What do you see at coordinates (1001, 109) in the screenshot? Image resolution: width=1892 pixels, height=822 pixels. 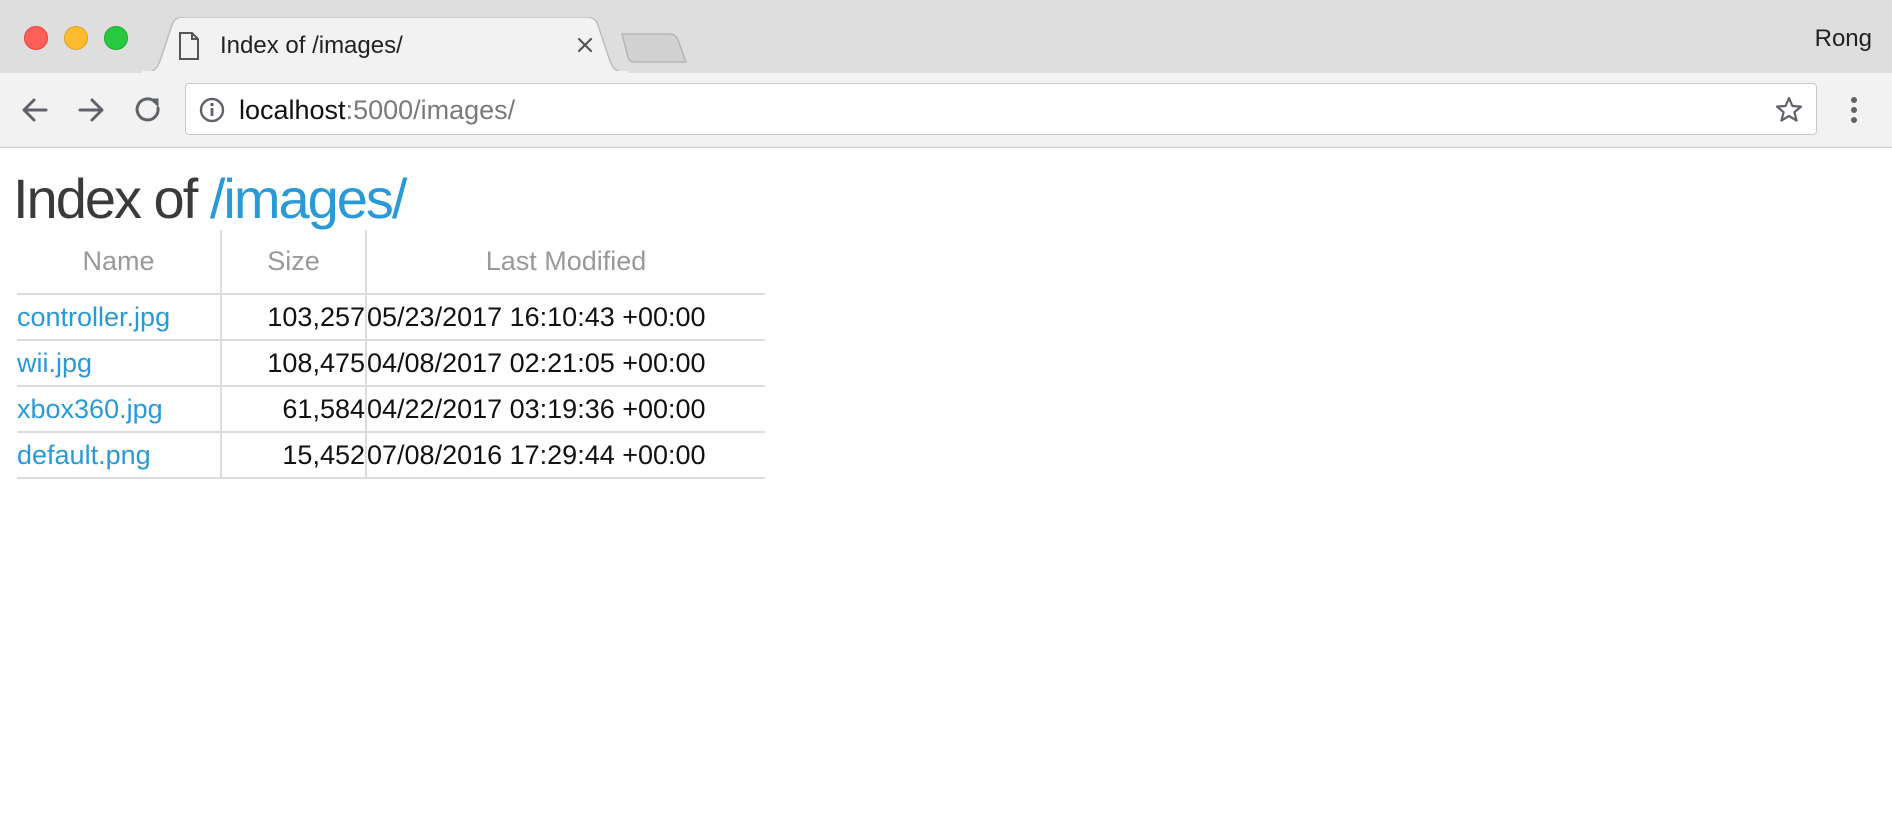 I see `address-bar: localhost:5000/images/` at bounding box center [1001, 109].